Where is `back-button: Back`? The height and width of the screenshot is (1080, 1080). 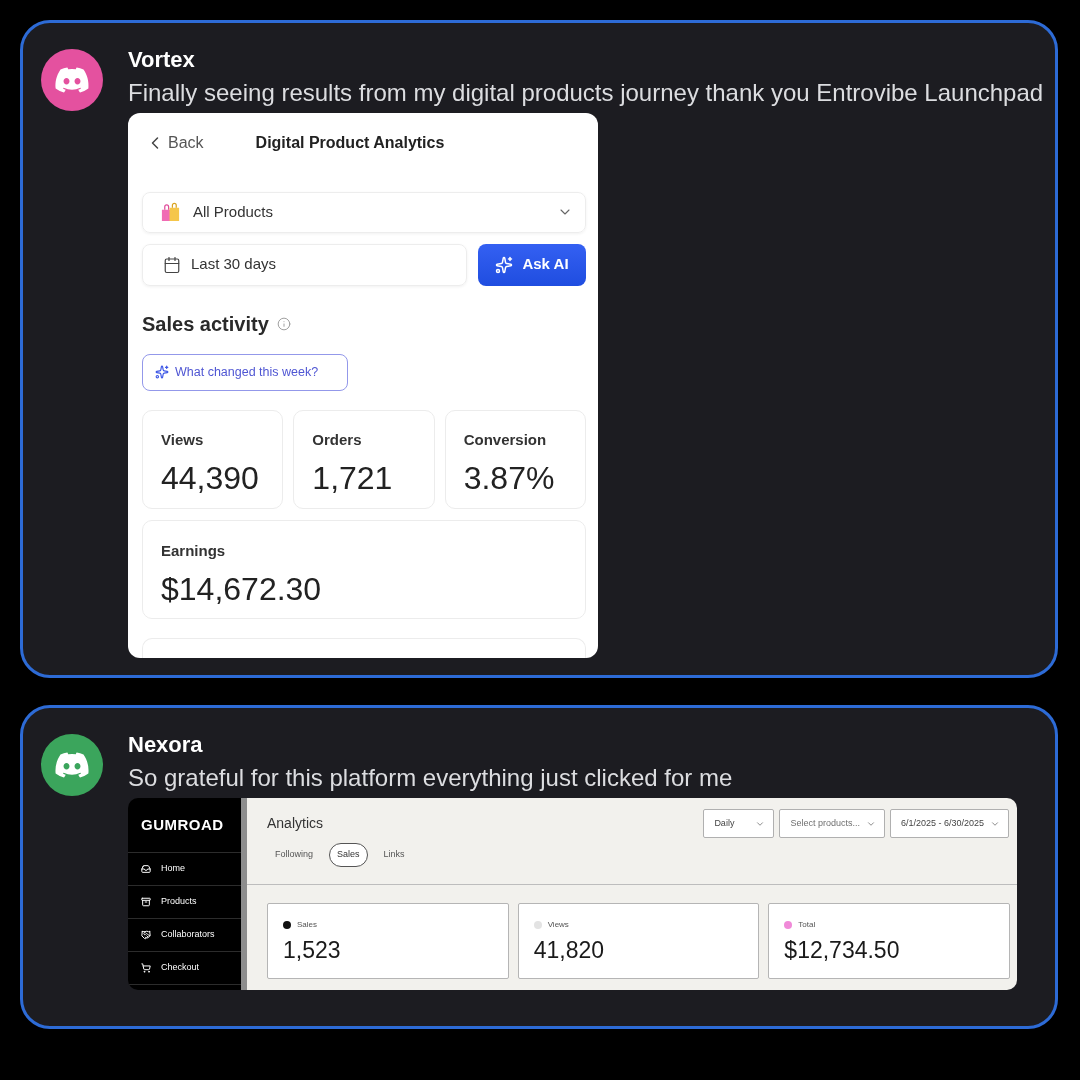
back-button: Back is located at coordinates (173, 143).